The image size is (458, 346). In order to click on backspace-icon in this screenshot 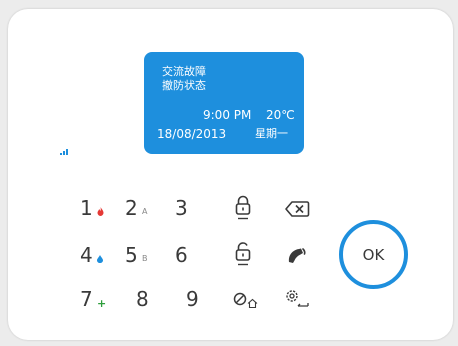, I will do `click(297, 209)`.